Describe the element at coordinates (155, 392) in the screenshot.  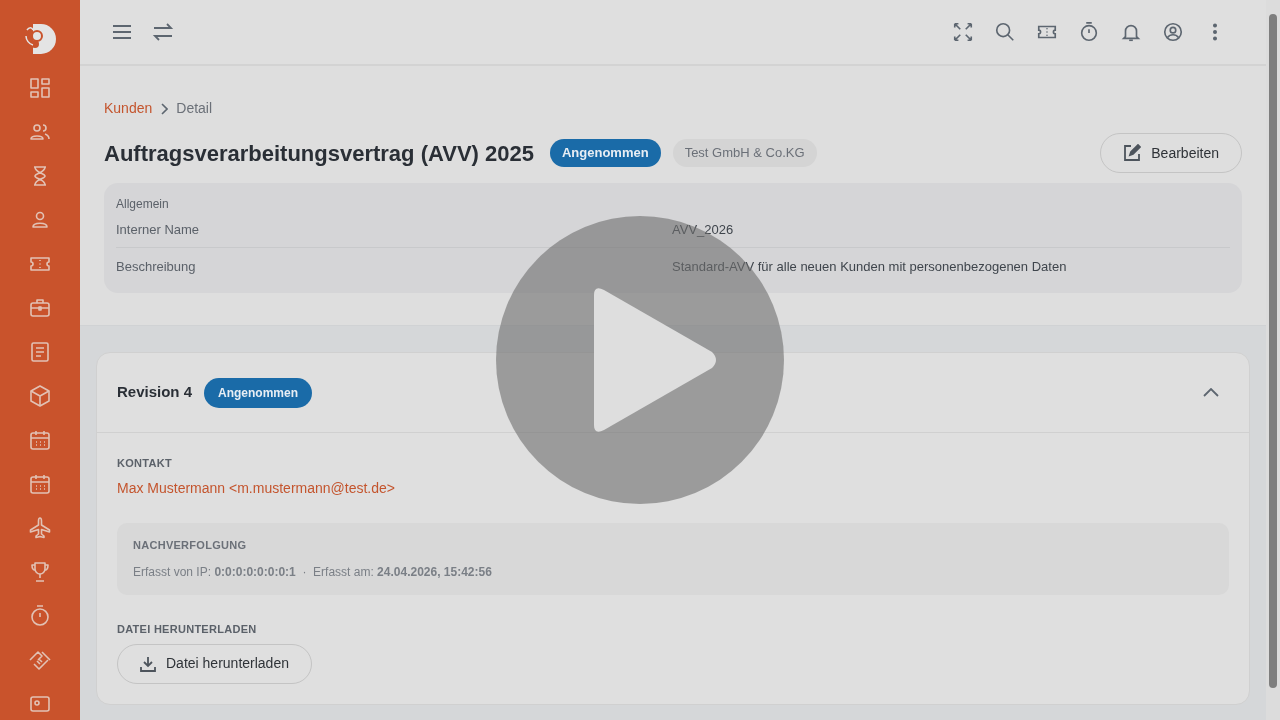
I see `revision-title: Revision 4` at that location.